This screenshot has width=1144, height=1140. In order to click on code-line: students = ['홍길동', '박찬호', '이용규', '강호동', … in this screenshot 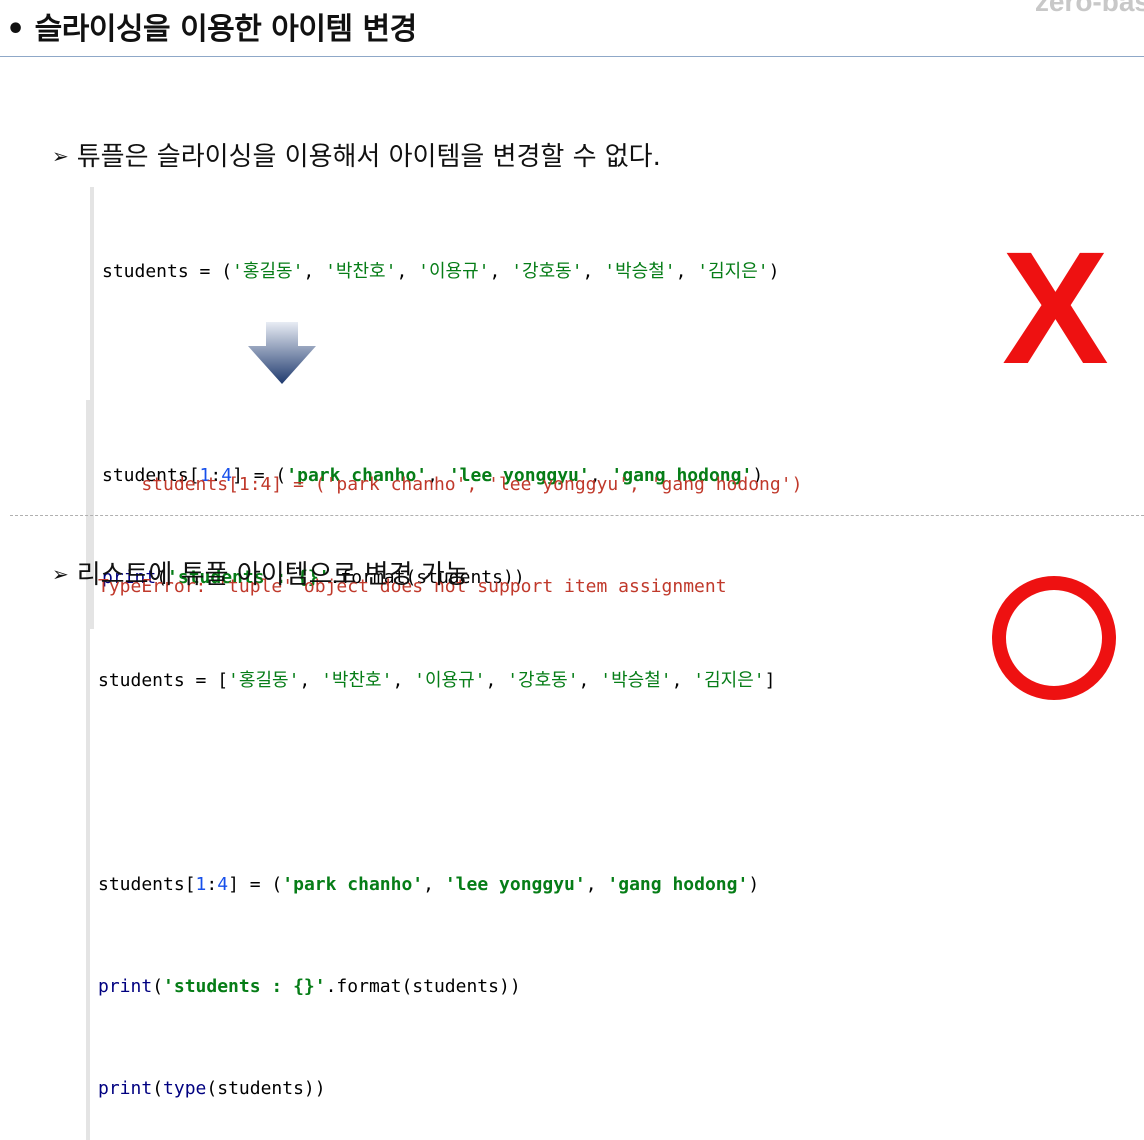, I will do `click(437, 680)`.